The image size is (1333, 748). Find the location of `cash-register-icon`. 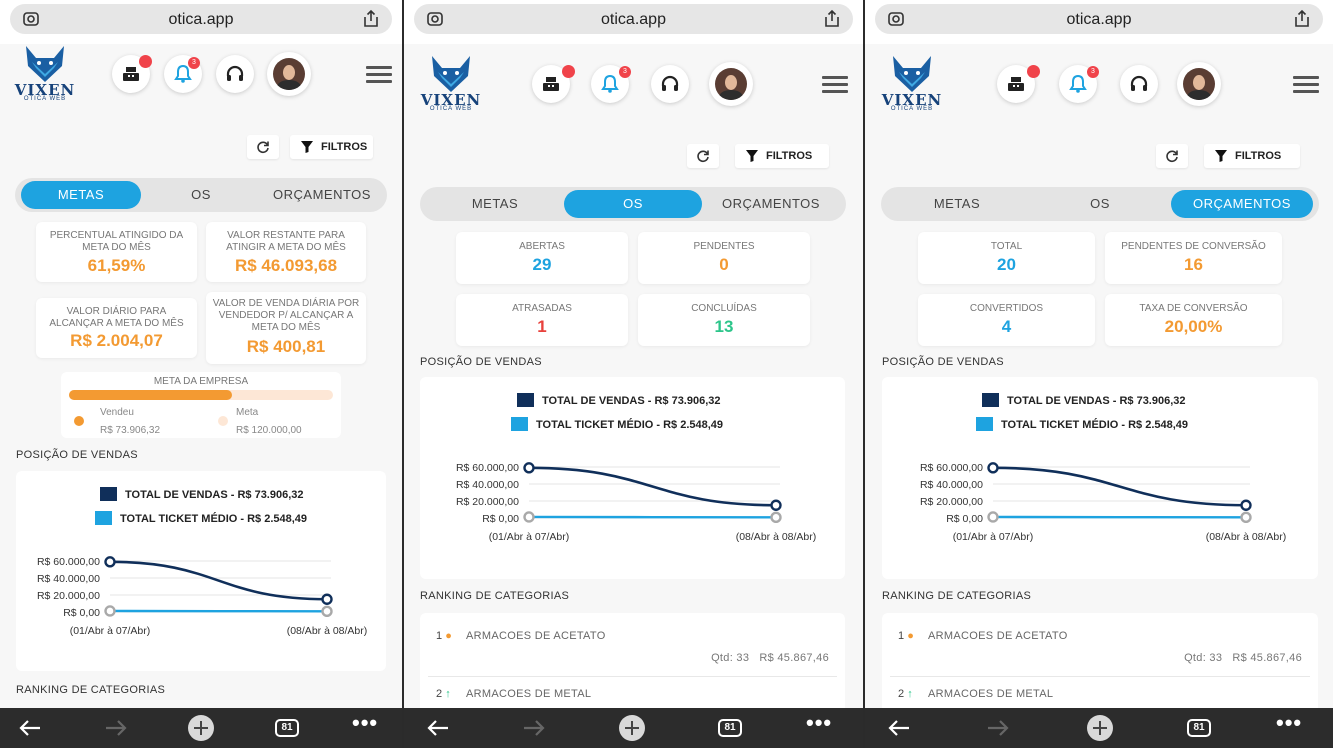

cash-register-icon is located at coordinates (551, 84).